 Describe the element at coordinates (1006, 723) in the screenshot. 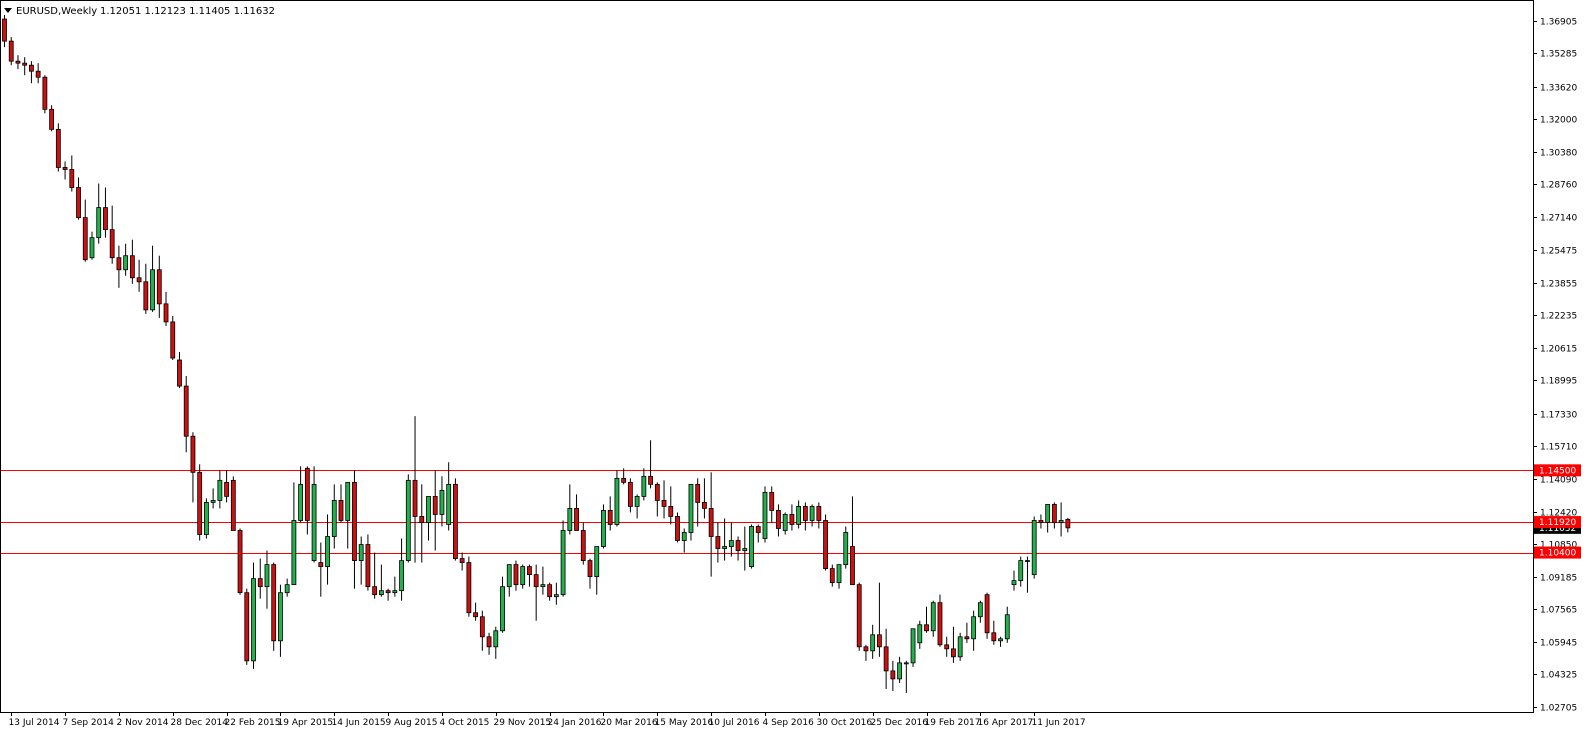

I see `x-tick-label: 16 Apr 2017` at that location.